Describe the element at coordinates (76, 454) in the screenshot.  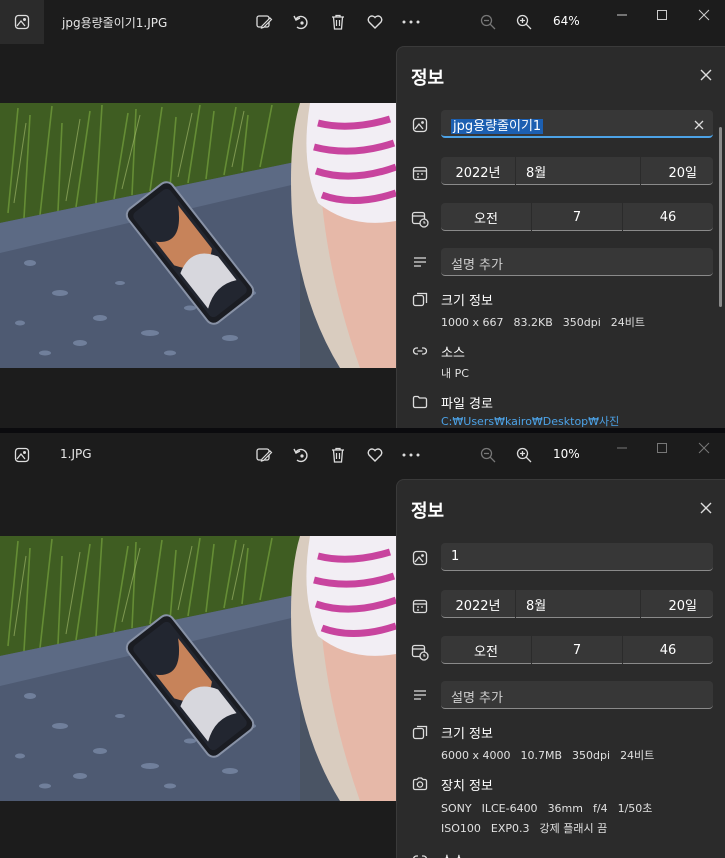
I see `file-name: 1.JPG` at that location.